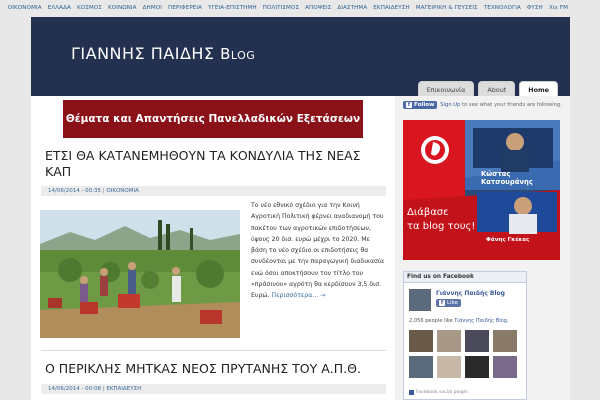 This screenshot has height=400, width=600. What do you see at coordinates (441, 220) in the screenshot?
I see `ad-call-to-action: Διάβασε τα blog τους!` at bounding box center [441, 220].